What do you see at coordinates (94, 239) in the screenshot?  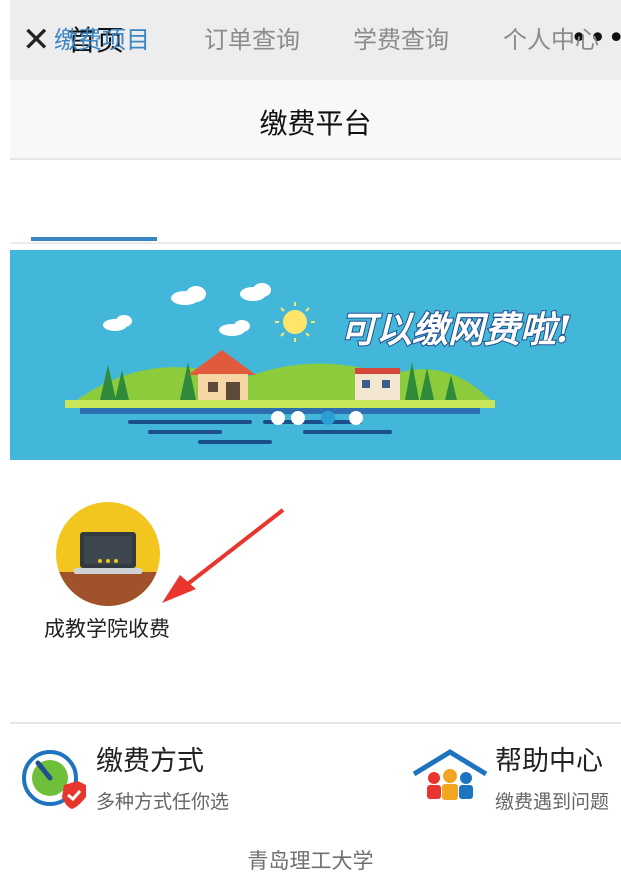 I see `active-tab-indicator` at bounding box center [94, 239].